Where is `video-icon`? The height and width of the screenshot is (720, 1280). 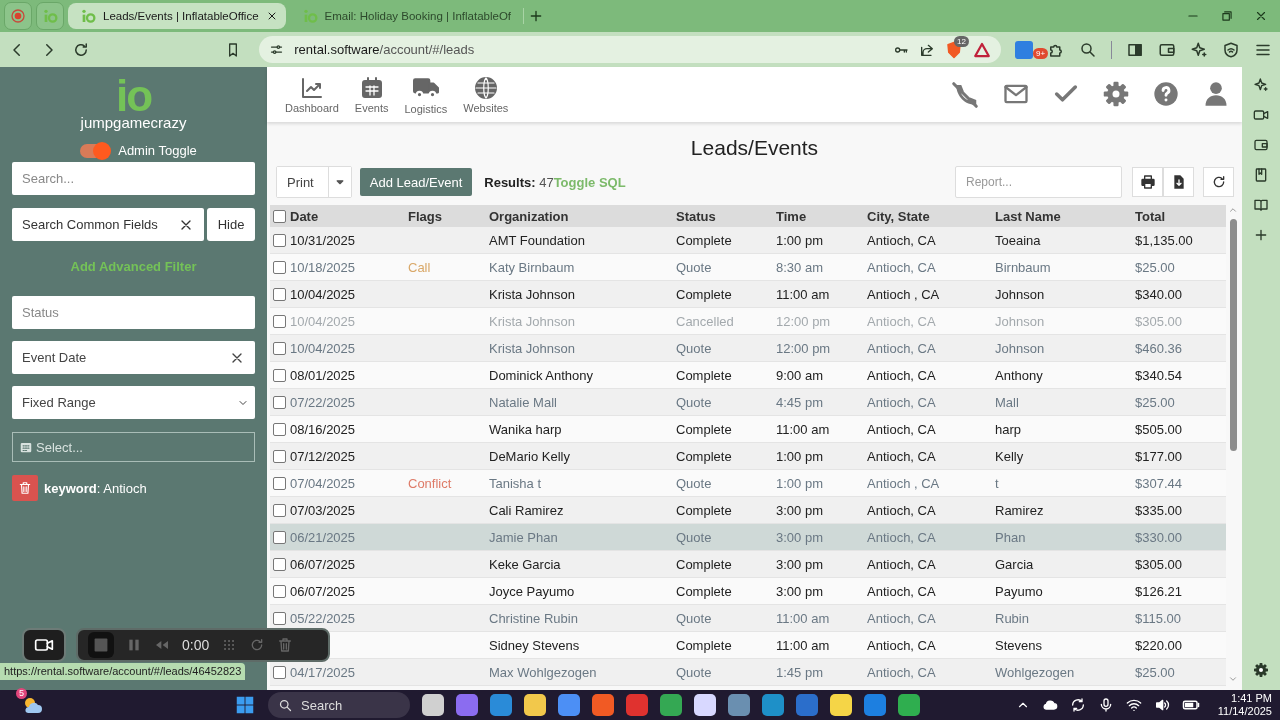
video-icon is located at coordinates (1261, 115).